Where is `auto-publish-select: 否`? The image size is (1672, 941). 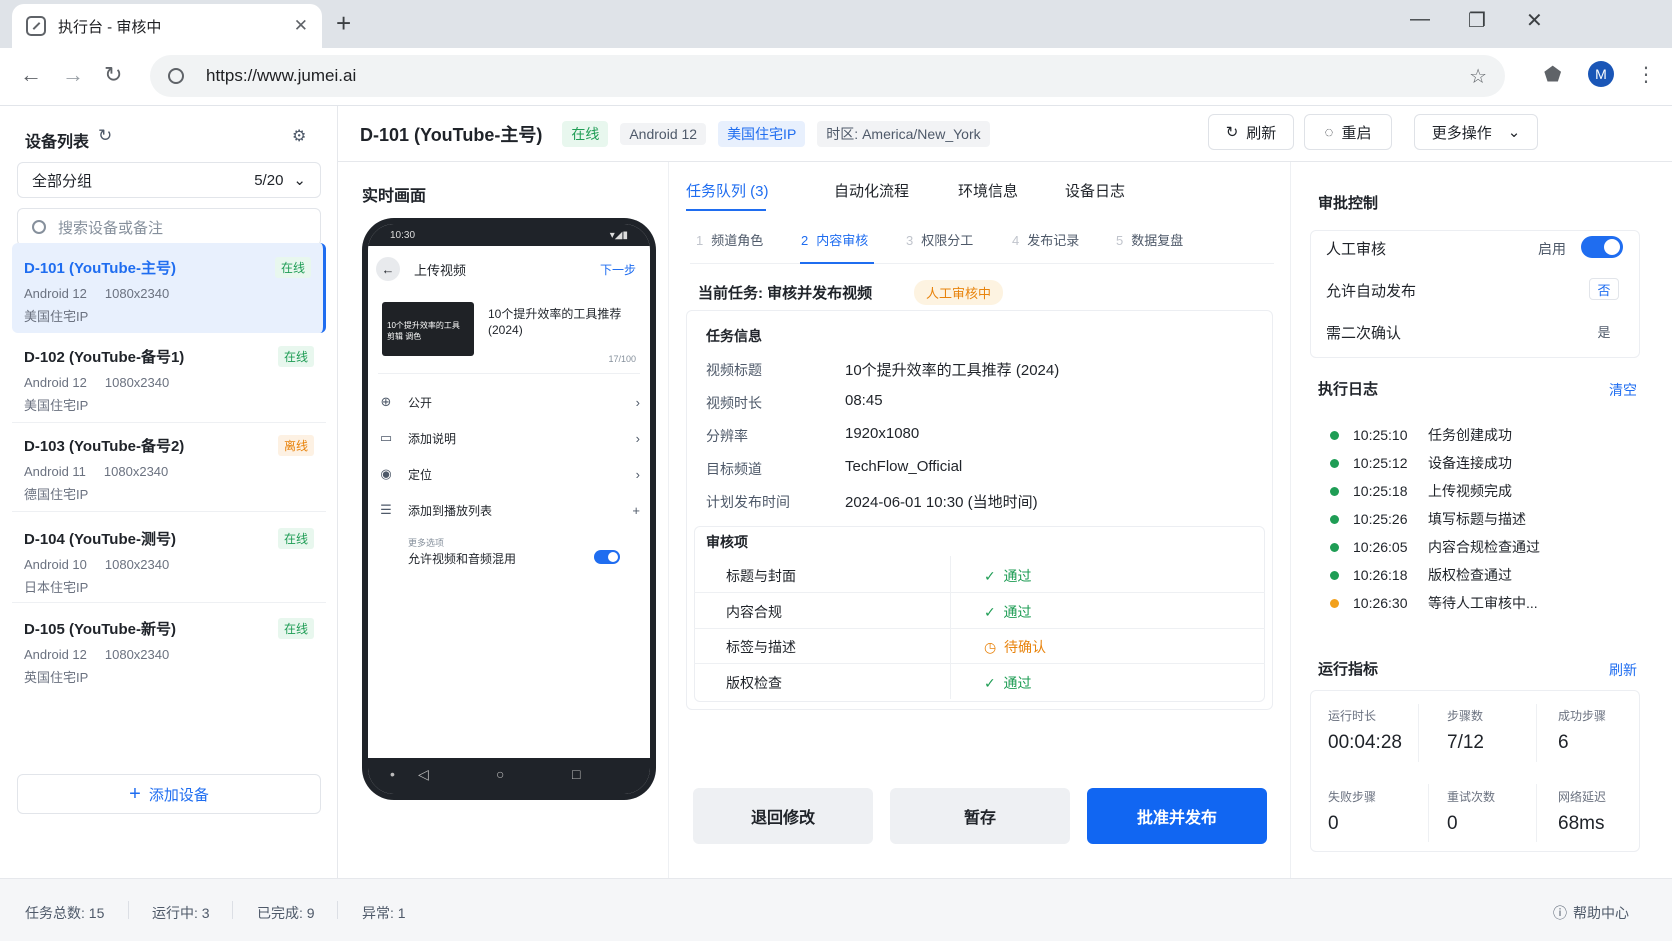
auto-publish-select: 否 is located at coordinates (1604, 289).